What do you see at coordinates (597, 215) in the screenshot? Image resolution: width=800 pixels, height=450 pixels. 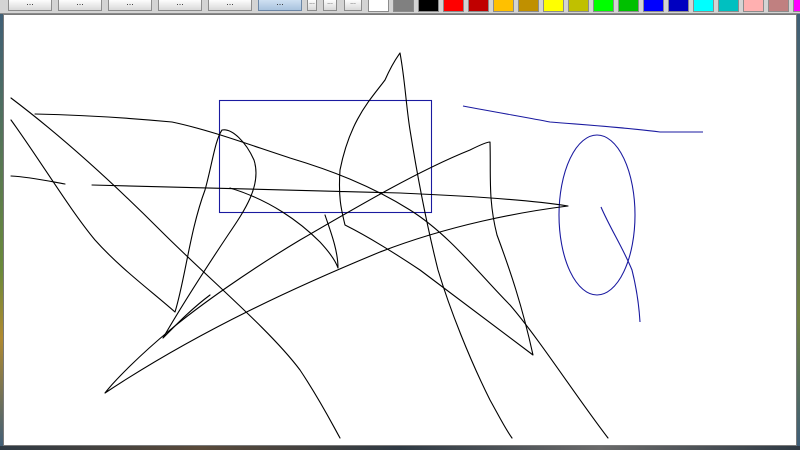 I see `blue-ellipse-shape` at bounding box center [597, 215].